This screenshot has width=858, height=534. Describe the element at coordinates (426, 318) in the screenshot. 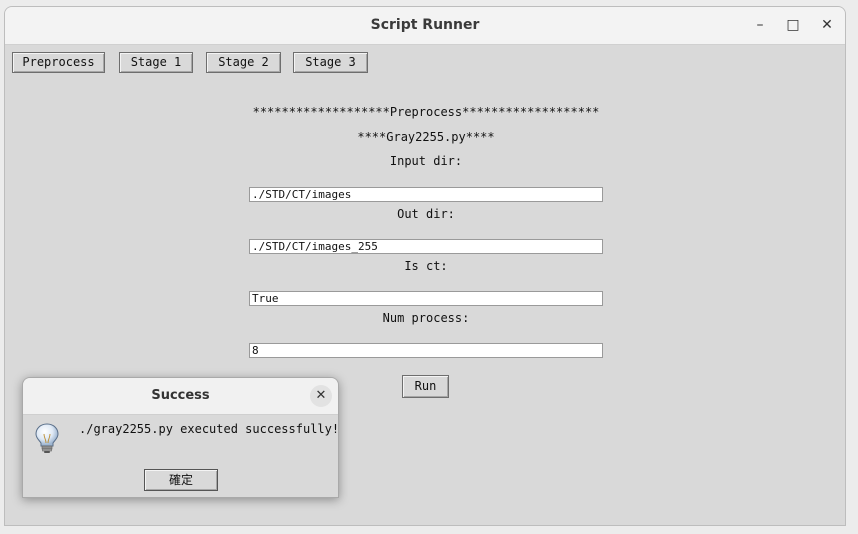

I see `num-process-label: Num process:` at that location.